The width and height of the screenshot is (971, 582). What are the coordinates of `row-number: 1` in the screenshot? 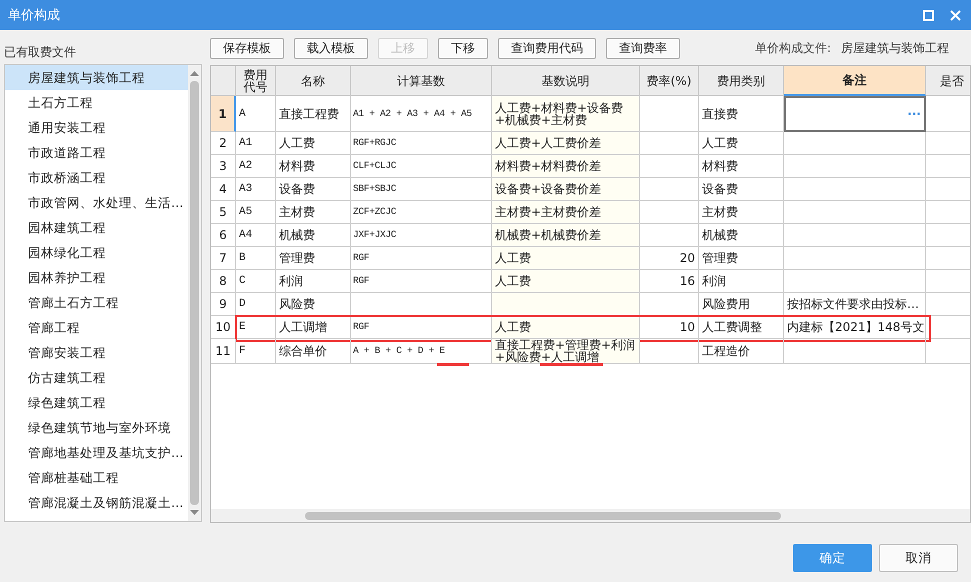 It's located at (223, 114).